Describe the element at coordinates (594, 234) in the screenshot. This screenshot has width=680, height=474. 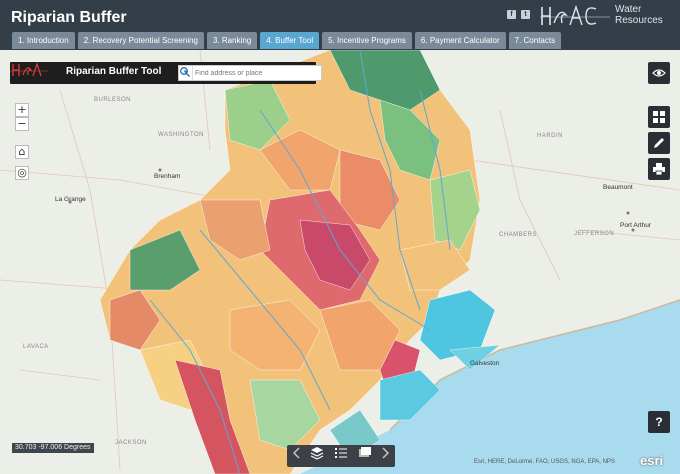
I see `county-label: JEFFERSON` at that location.